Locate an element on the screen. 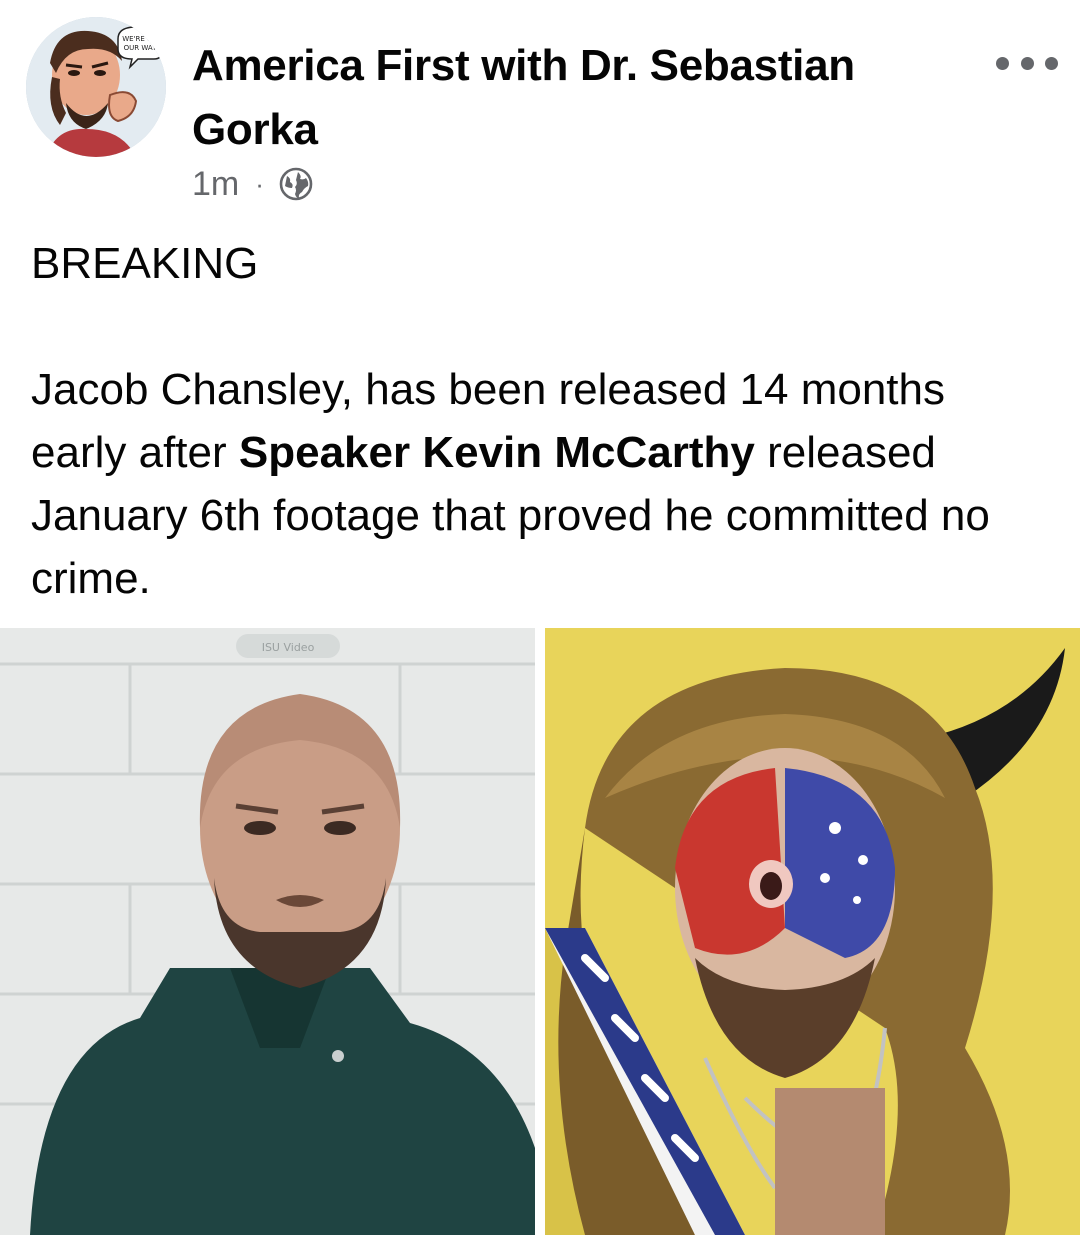 This screenshot has height=1235, width=1080. post-headline: BREAKING is located at coordinates (145, 263).